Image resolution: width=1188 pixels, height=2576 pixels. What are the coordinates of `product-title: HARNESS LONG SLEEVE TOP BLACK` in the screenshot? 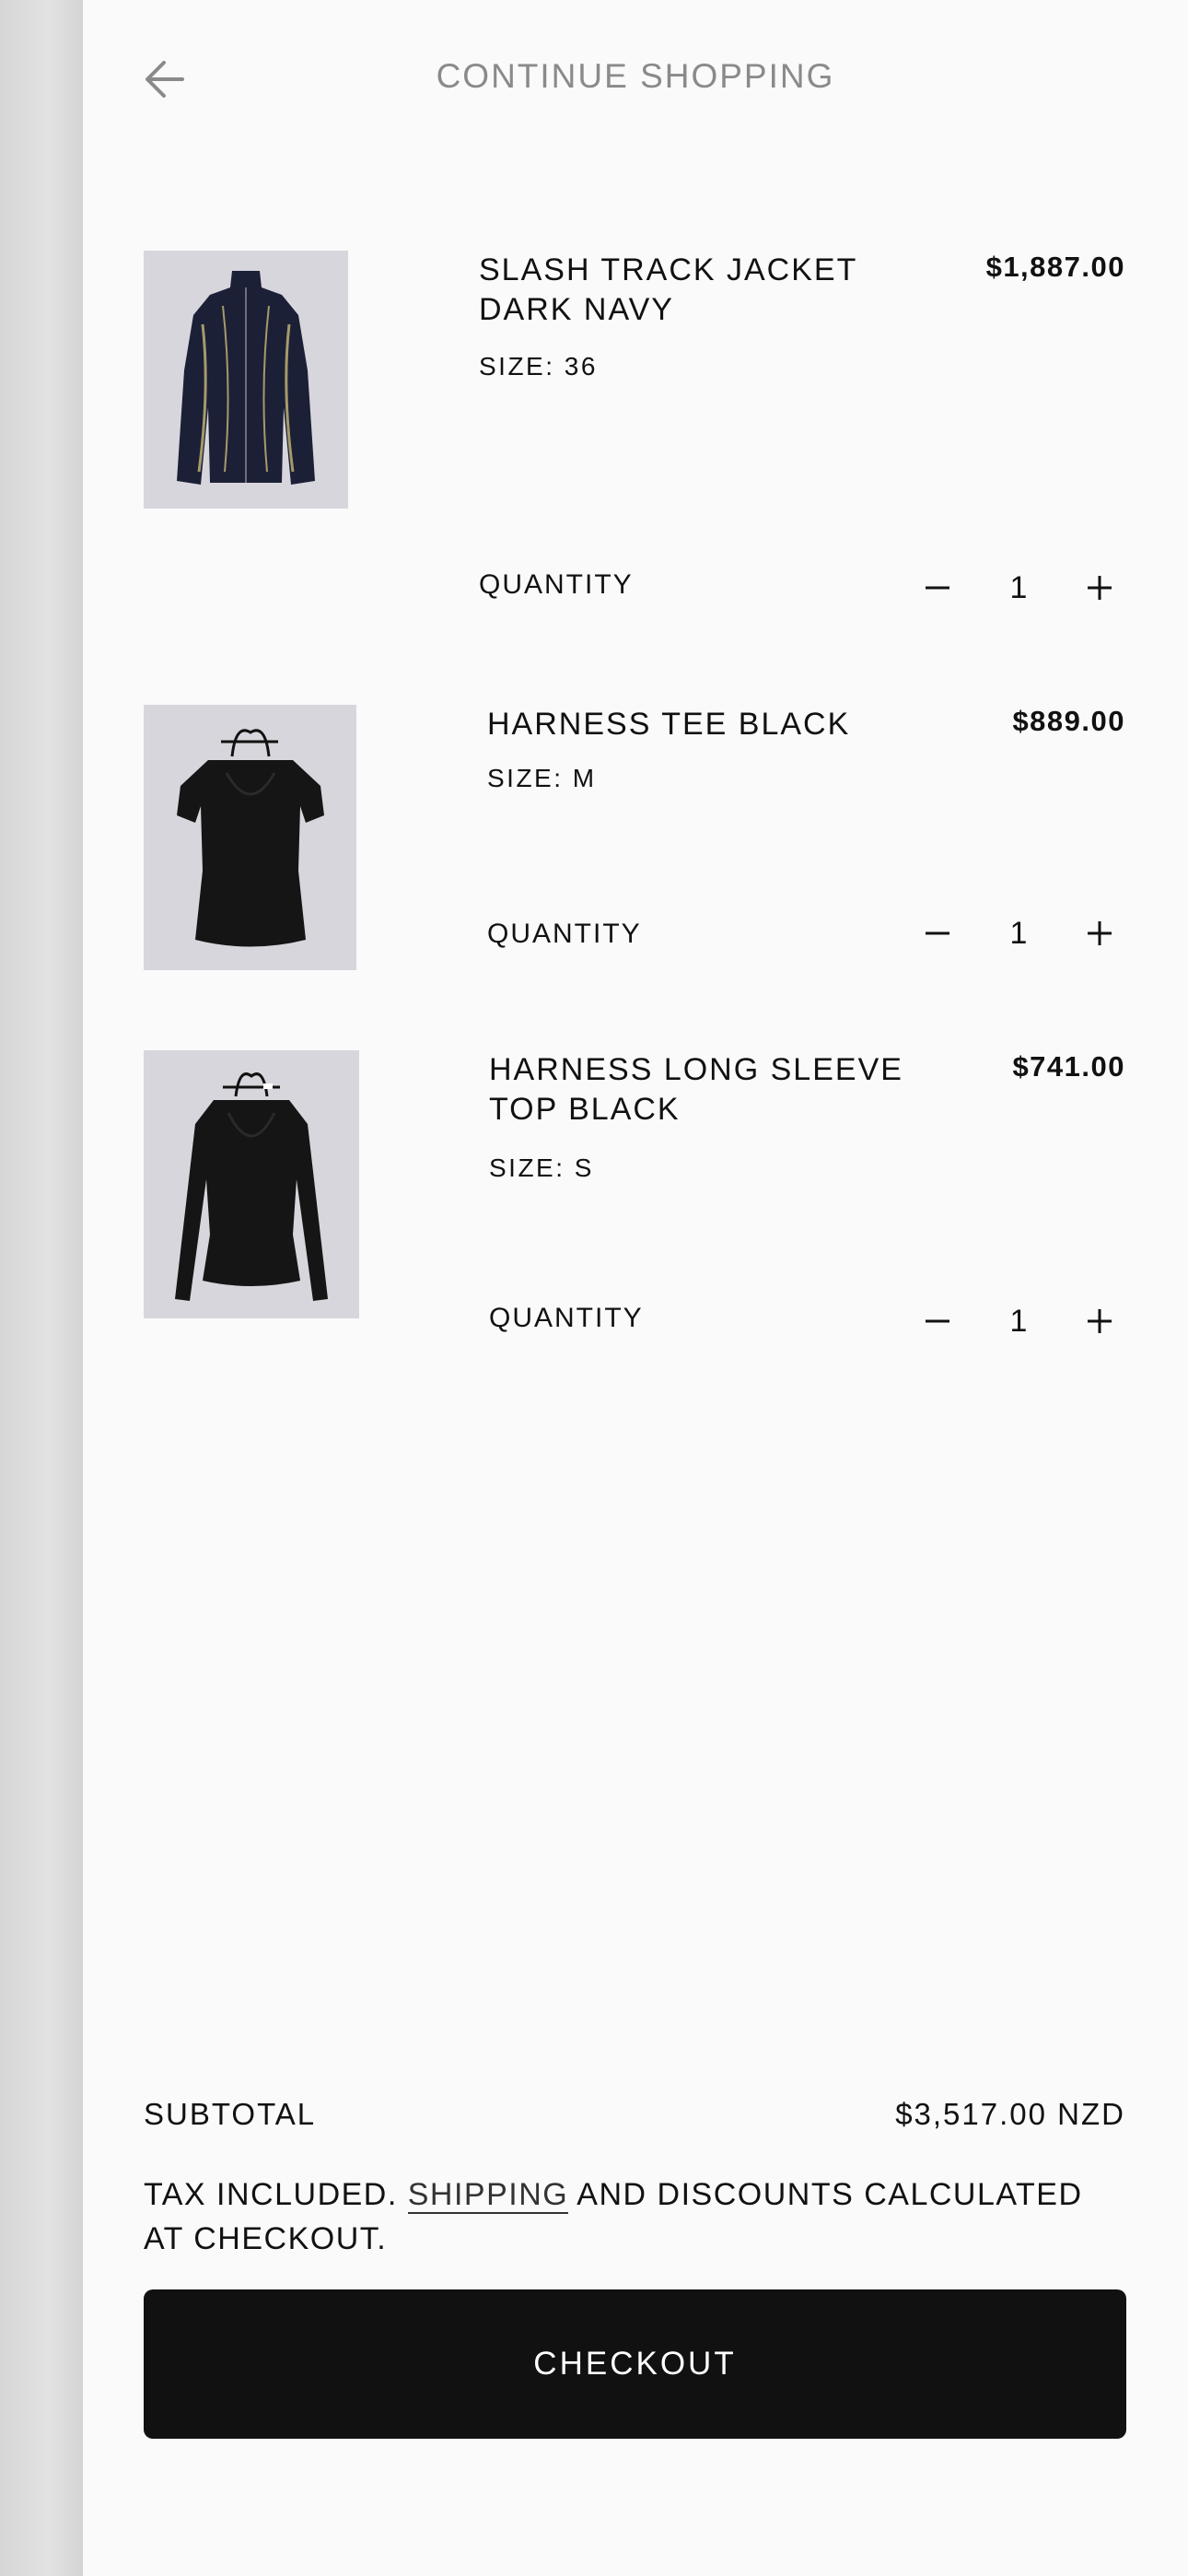 It's located at (696, 1090).